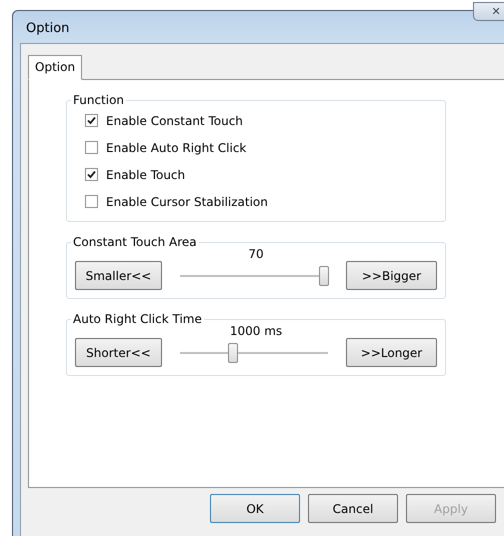  Describe the element at coordinates (391, 275) in the screenshot. I see `increase-button: >>Bigger` at that location.